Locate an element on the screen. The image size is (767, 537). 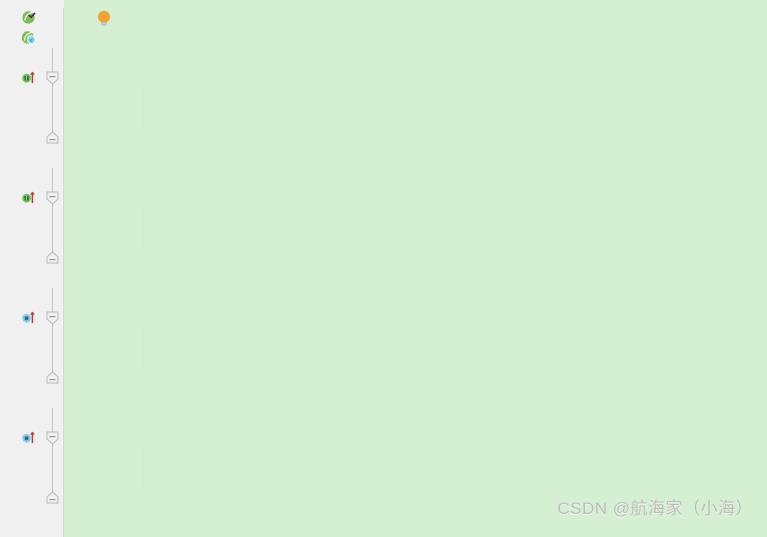
gutter-divider is located at coordinates (63, 268).